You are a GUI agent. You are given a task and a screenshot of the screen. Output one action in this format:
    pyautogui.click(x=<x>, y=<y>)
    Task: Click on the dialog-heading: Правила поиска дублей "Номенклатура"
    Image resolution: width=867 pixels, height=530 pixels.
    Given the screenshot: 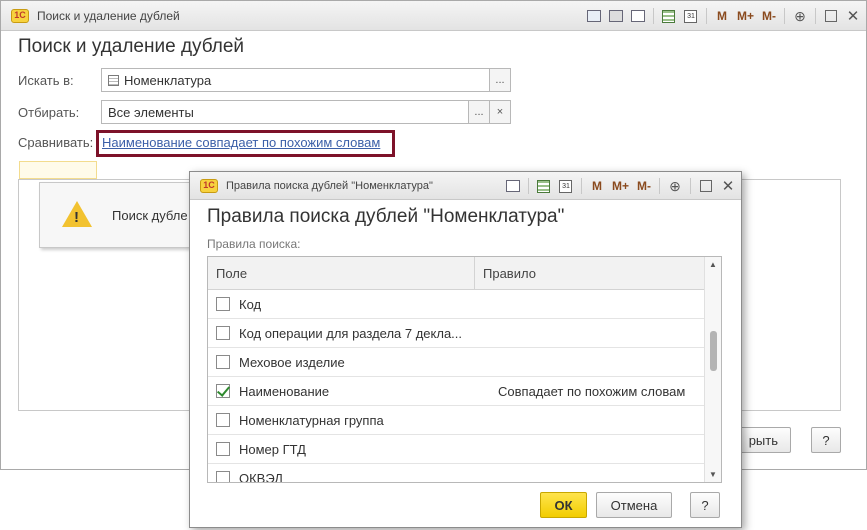 What is the action you would take?
    pyautogui.click(x=386, y=216)
    